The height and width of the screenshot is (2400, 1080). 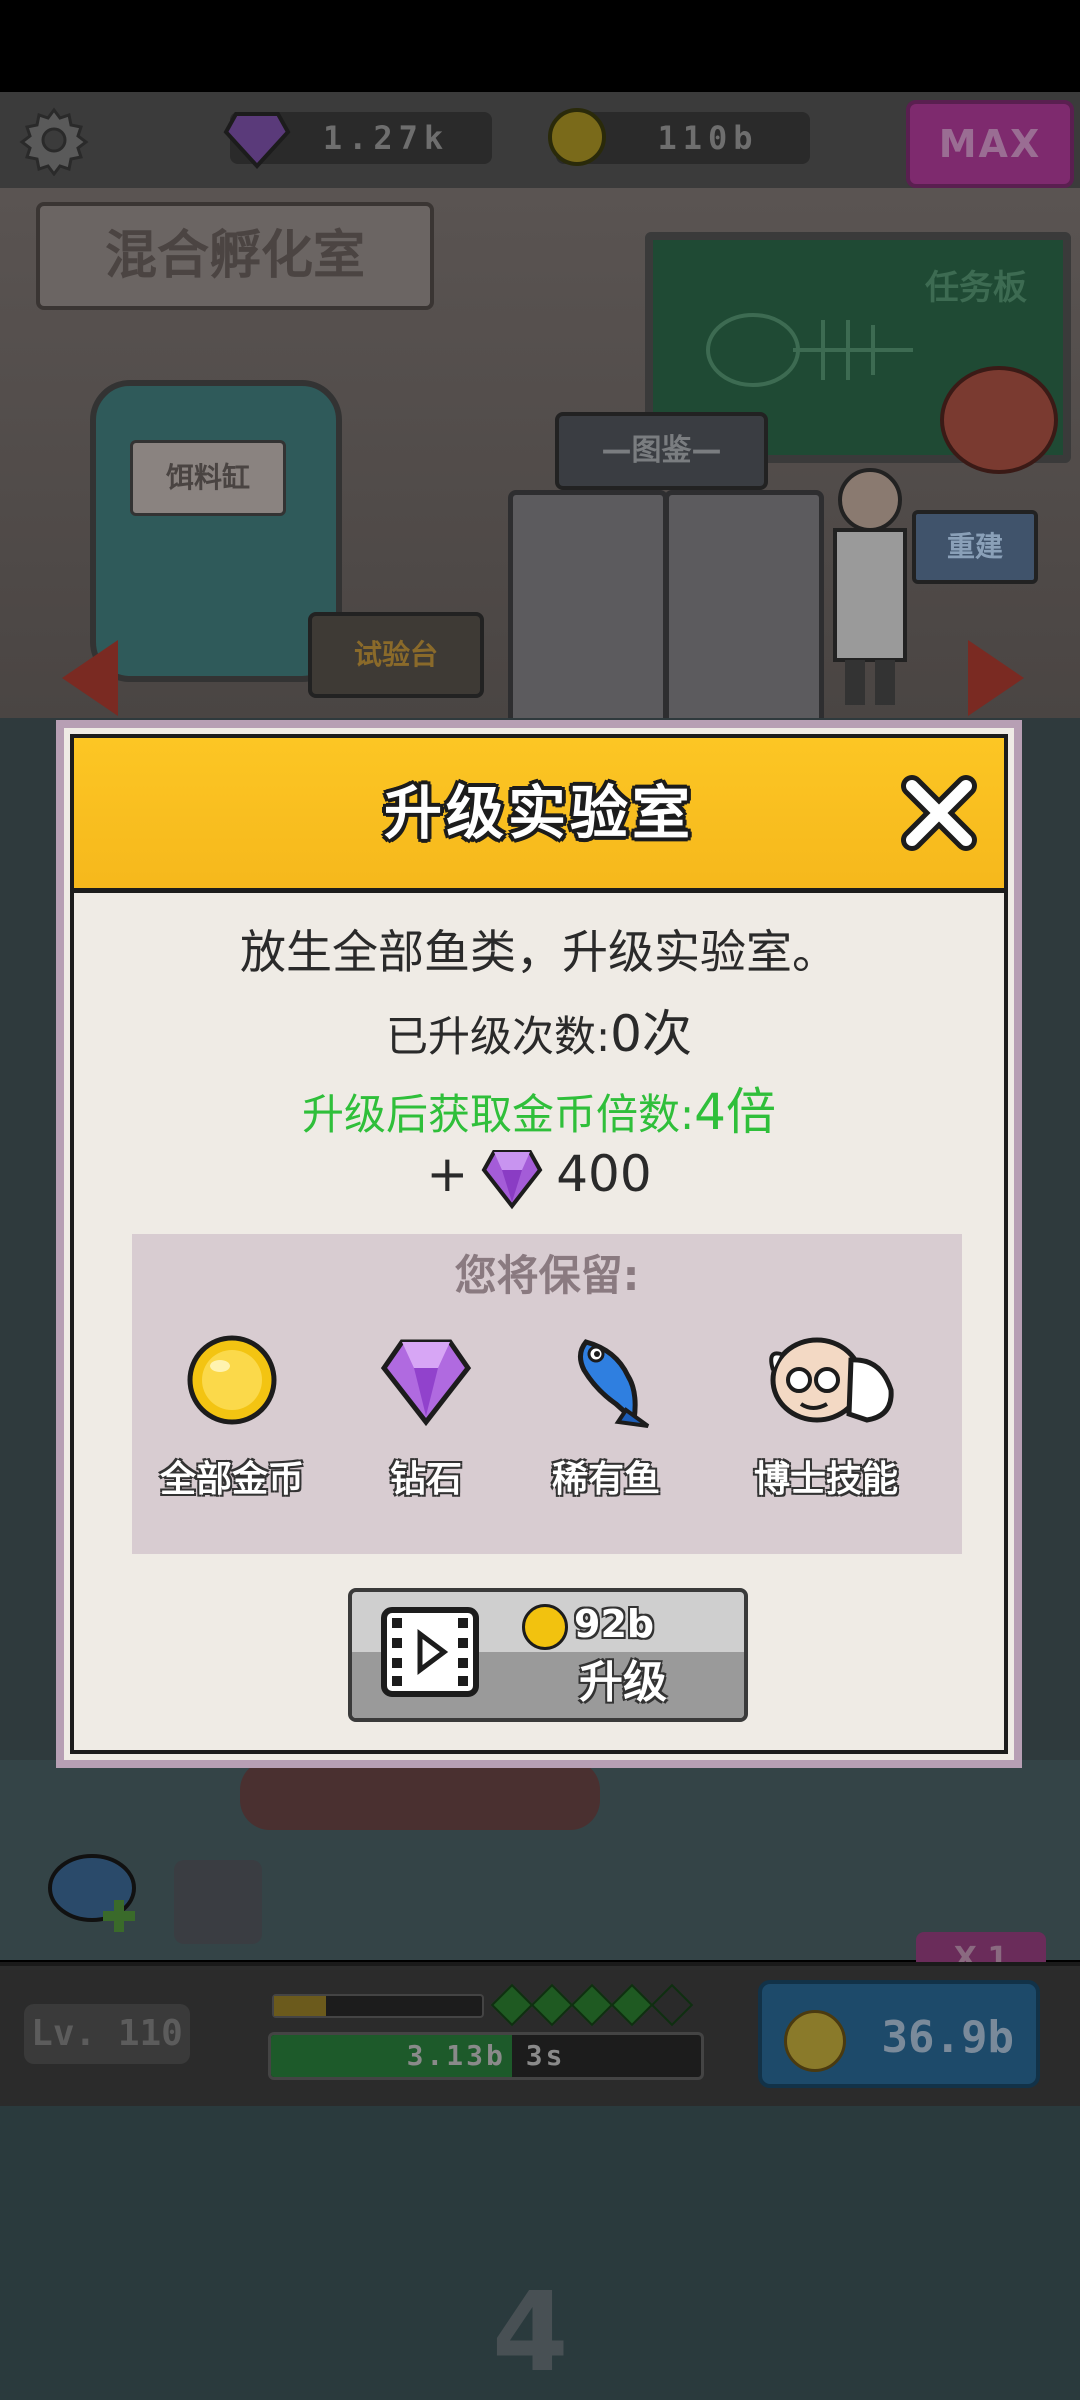 What do you see at coordinates (107, 2034) in the screenshot?
I see `level-badge: Lv. 110` at bounding box center [107, 2034].